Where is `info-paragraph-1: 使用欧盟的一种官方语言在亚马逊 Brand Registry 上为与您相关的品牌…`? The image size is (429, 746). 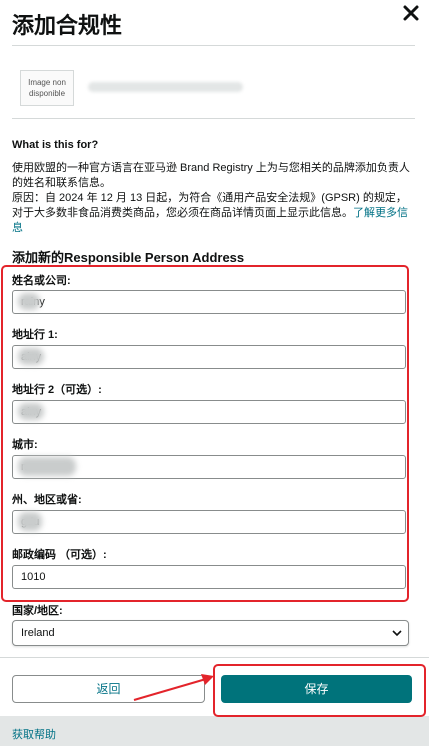
info-paragraph-1: 使用欧盟的一种官方语言在亚马逊 Brand Registry 上为与您相关的品牌… is located at coordinates (211, 175).